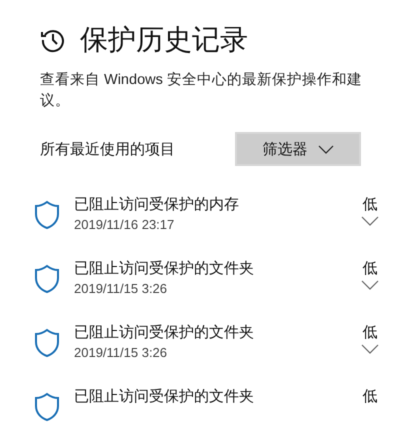 The width and height of the screenshot is (400, 433). What do you see at coordinates (298, 149) in the screenshot?
I see `filter-button: 筛选器` at bounding box center [298, 149].